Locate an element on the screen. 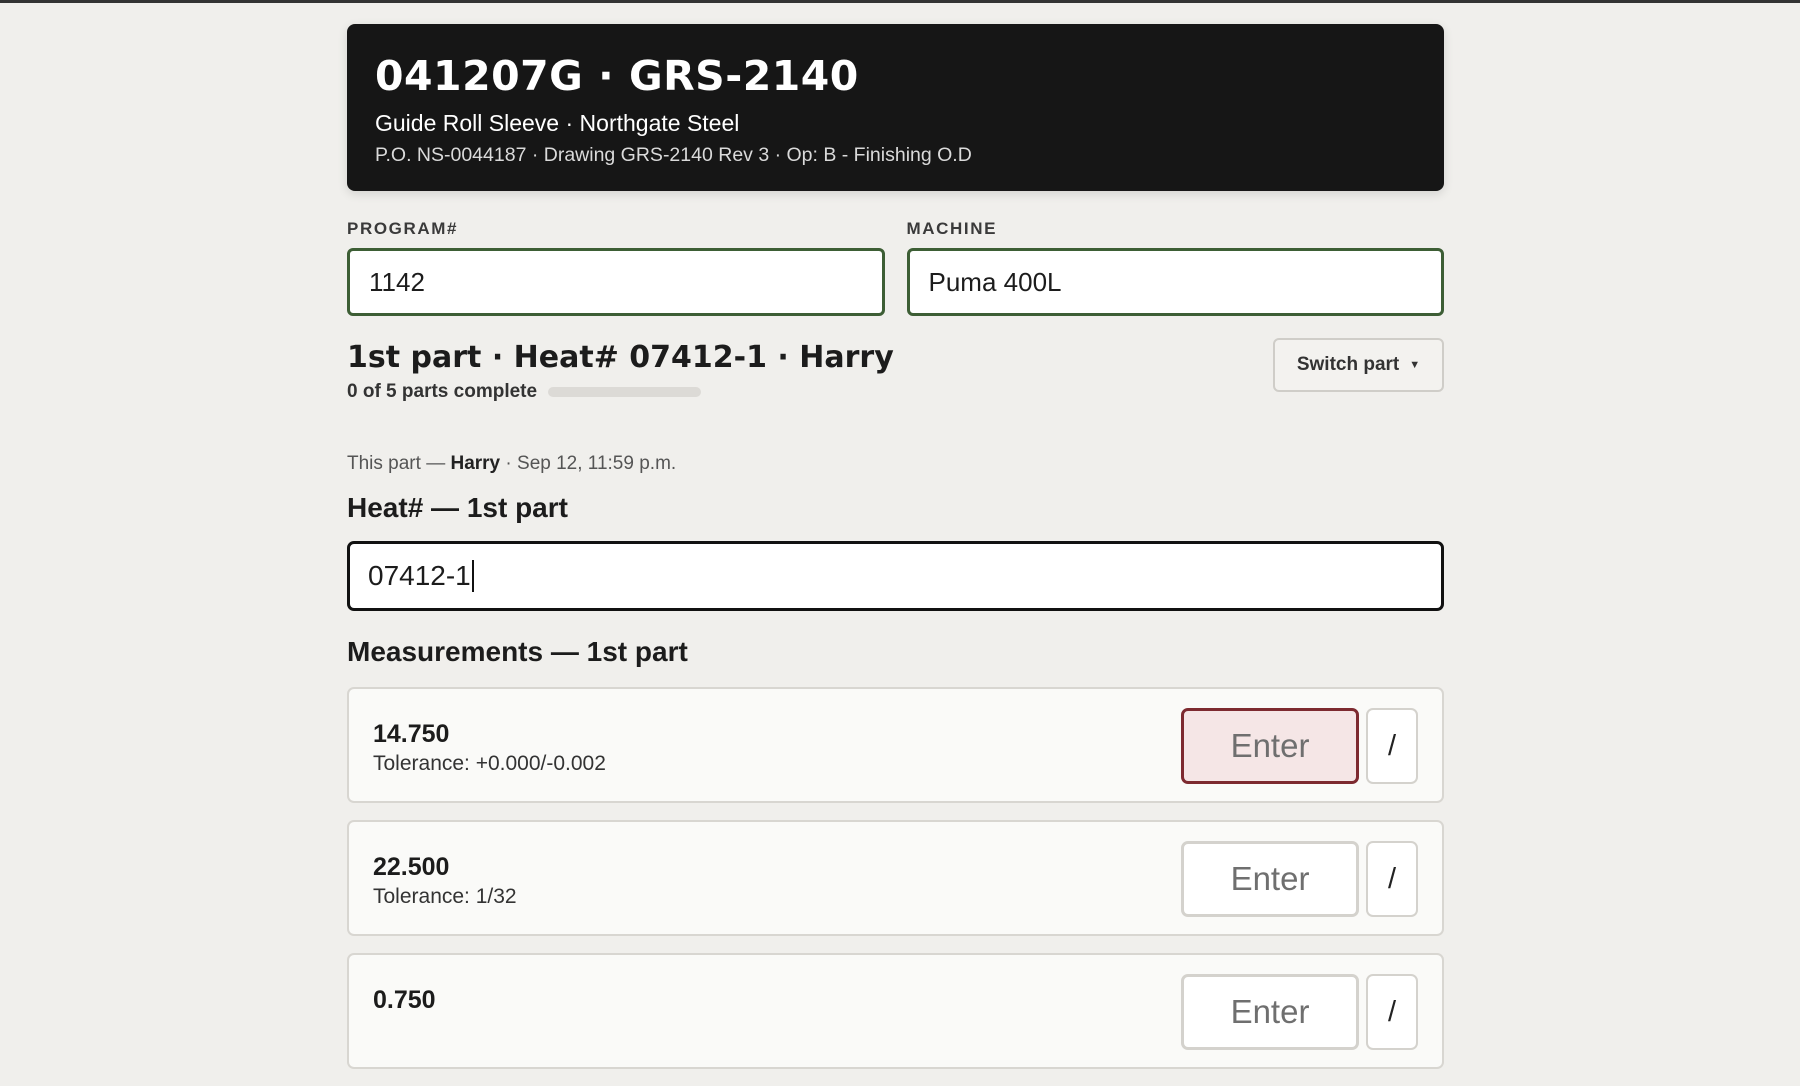 Image resolution: width=1800 pixels, height=1086 pixels. measurements-heading: Measurements — 1st part is located at coordinates (517, 651).